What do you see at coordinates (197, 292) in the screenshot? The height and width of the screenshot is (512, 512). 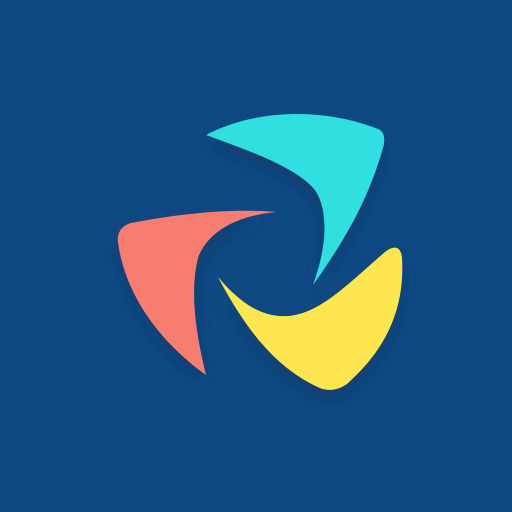 I see `coral-blade` at bounding box center [197, 292].